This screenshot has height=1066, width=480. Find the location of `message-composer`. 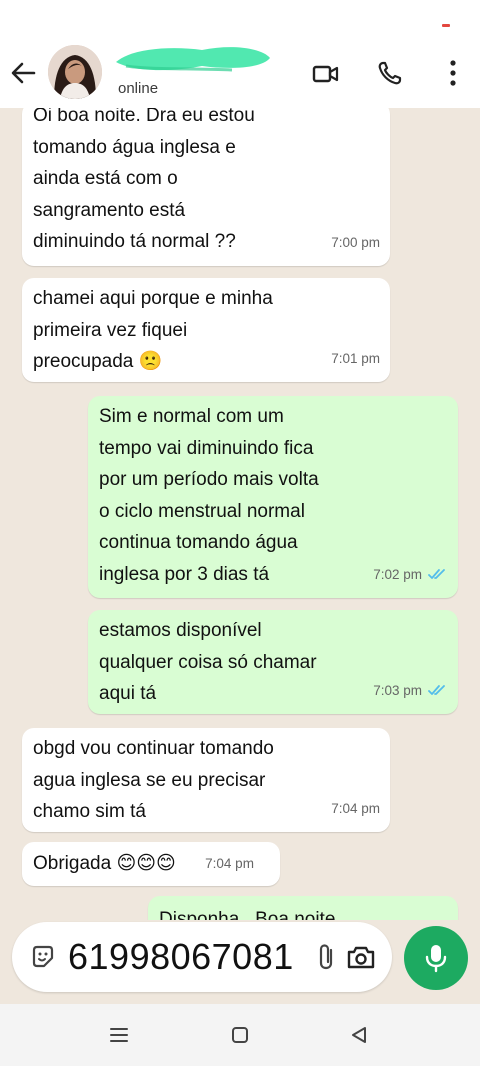

message-composer is located at coordinates (202, 957).